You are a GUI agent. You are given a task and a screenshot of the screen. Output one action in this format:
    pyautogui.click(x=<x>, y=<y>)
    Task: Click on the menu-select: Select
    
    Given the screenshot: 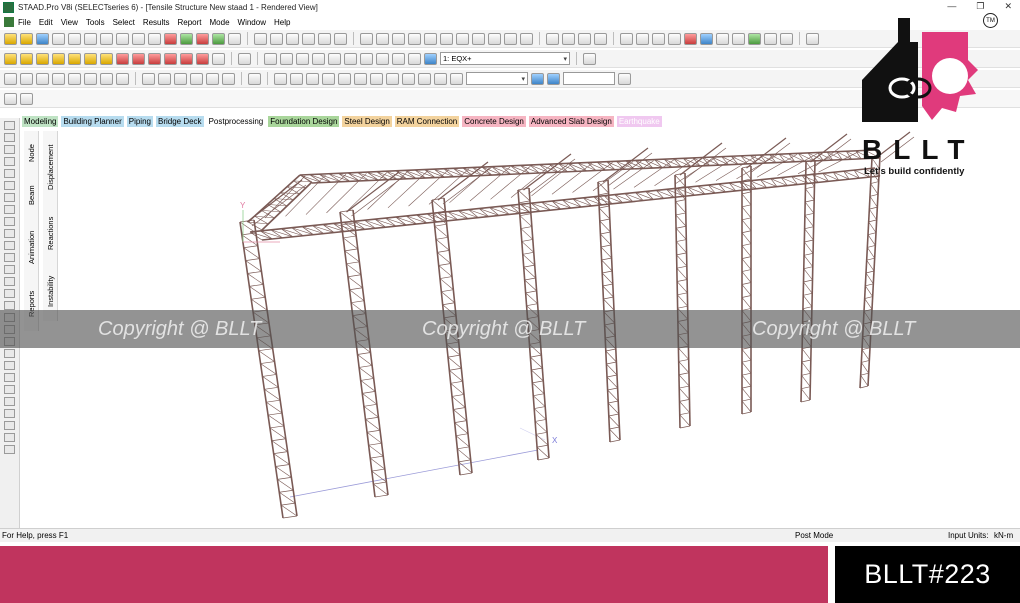 What is the action you would take?
    pyautogui.click(x=124, y=22)
    